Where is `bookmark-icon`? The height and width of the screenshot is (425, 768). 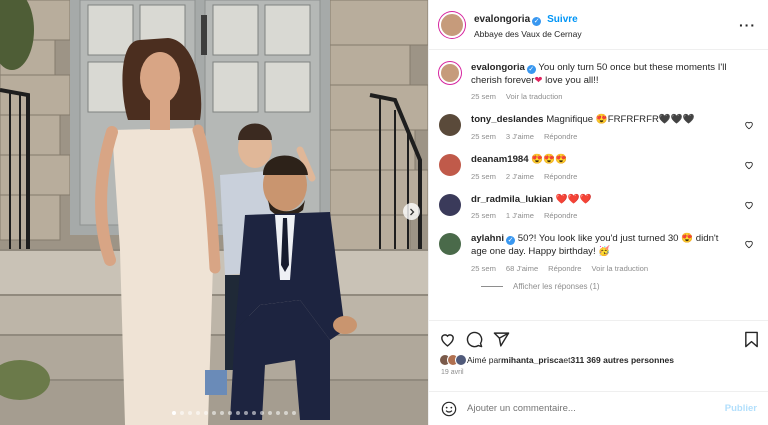
bookmark-icon is located at coordinates (751, 339).